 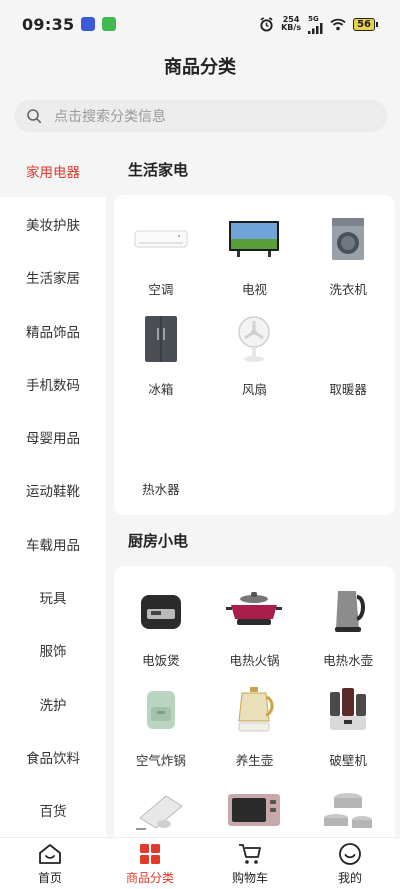 I want to click on alarm-icon, so click(x=266, y=24).